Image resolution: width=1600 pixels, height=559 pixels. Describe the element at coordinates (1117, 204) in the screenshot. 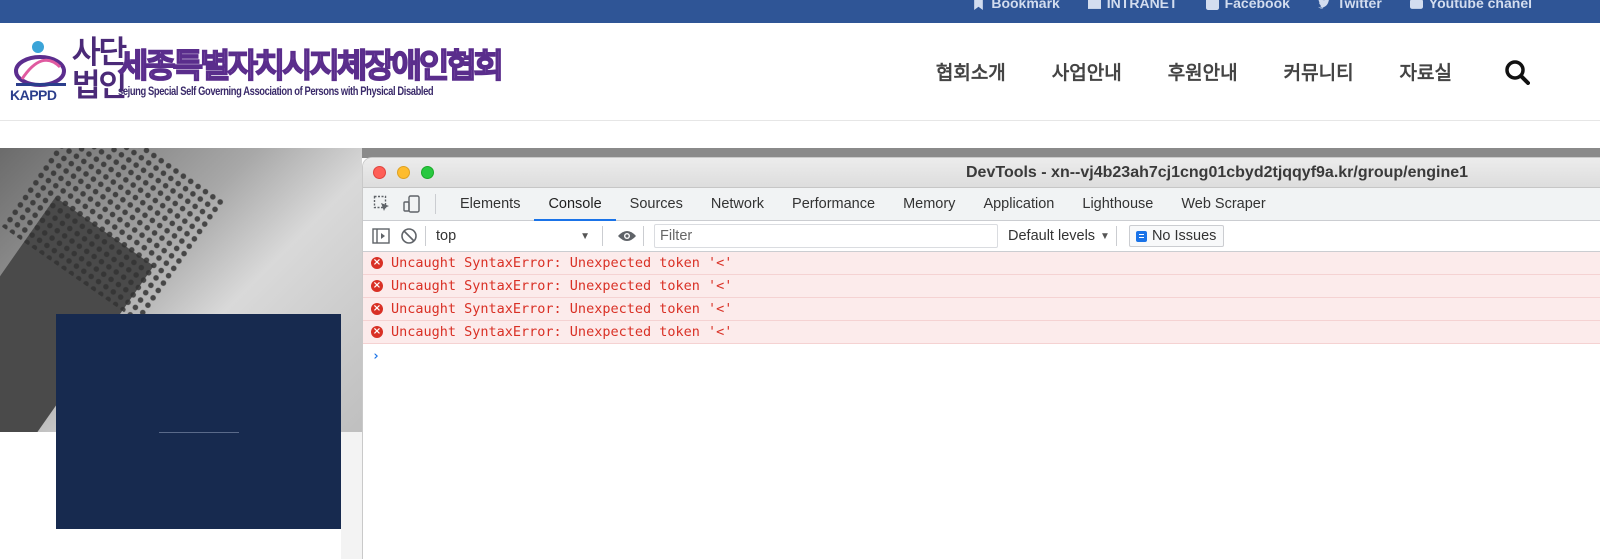

I see `tab-lighthouse: Lighthouse` at that location.